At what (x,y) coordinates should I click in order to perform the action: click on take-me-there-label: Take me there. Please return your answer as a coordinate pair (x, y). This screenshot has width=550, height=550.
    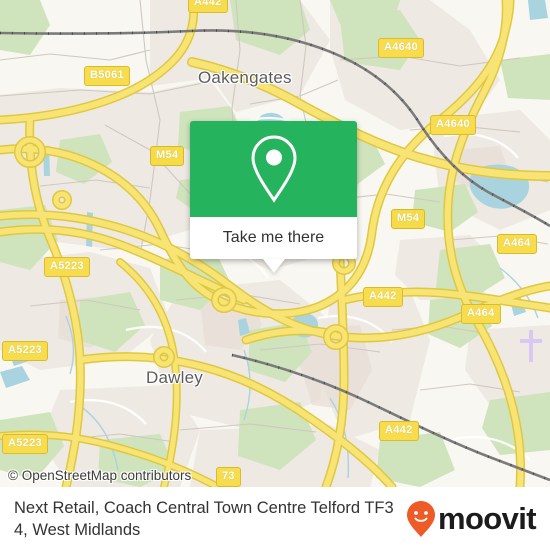
    Looking at the image, I should click on (273, 237).